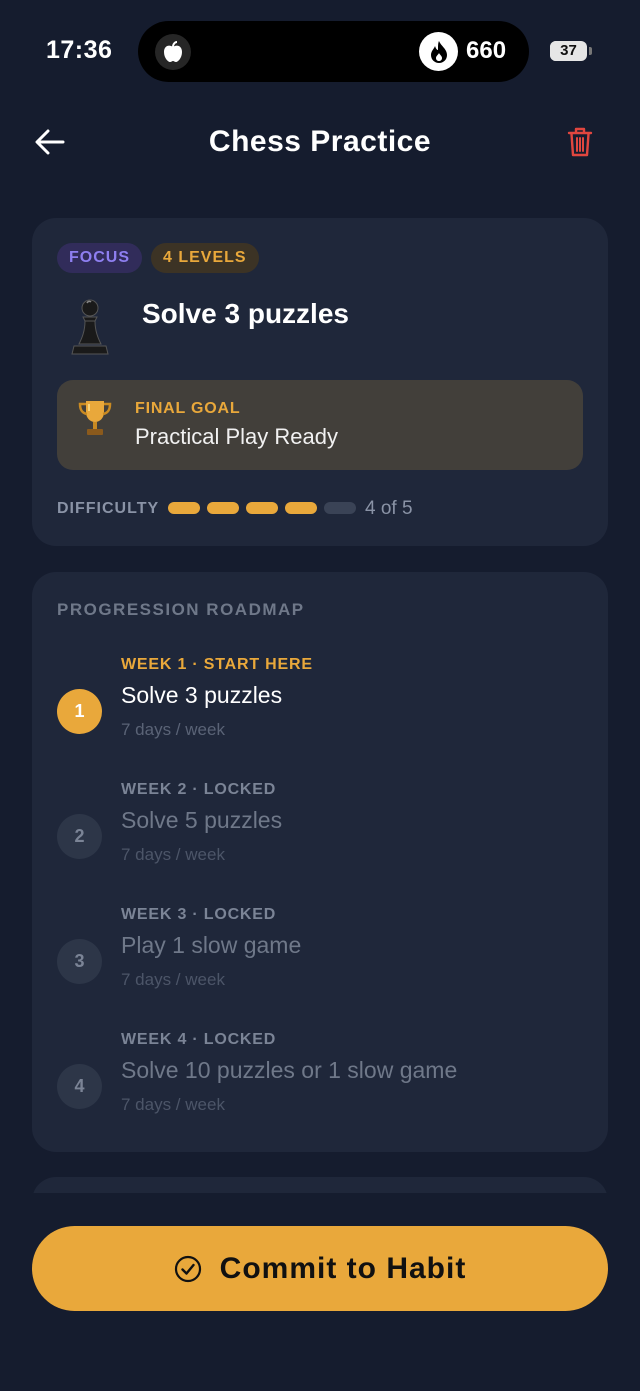  I want to click on check-circle-icon, so click(187, 1268).